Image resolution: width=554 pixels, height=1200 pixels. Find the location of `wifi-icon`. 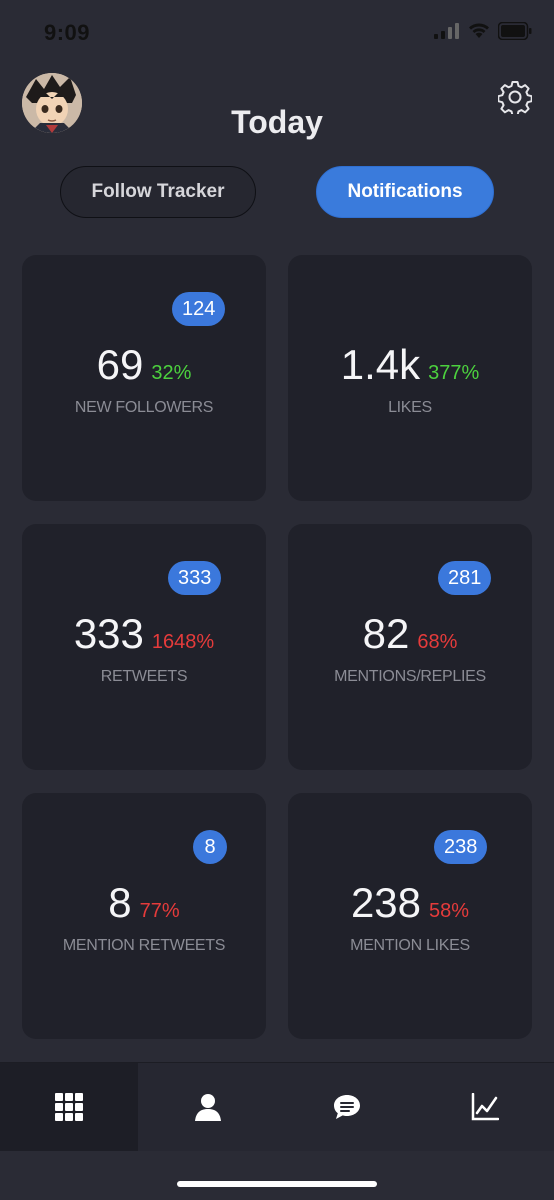

wifi-icon is located at coordinates (479, 30).